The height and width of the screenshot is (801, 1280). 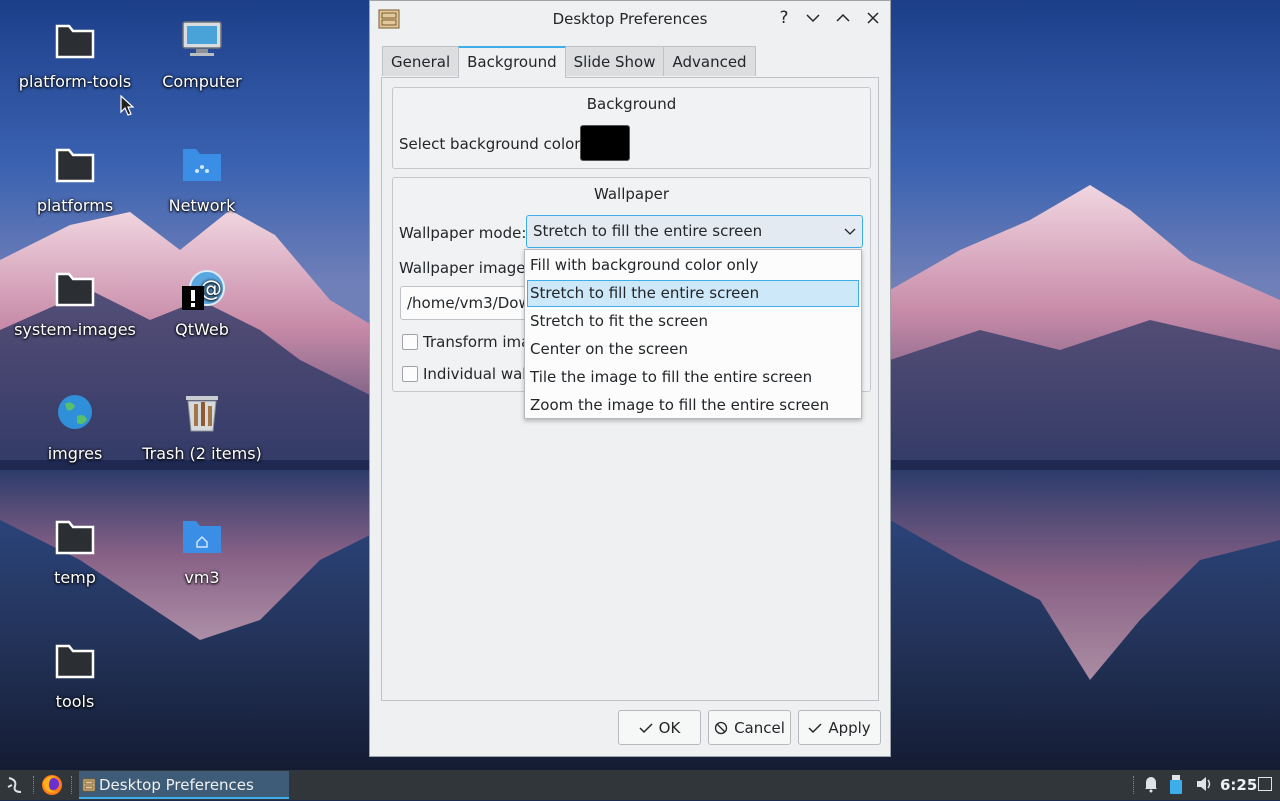 I want to click on desktop-icon-network: Network, so click(x=202, y=194).